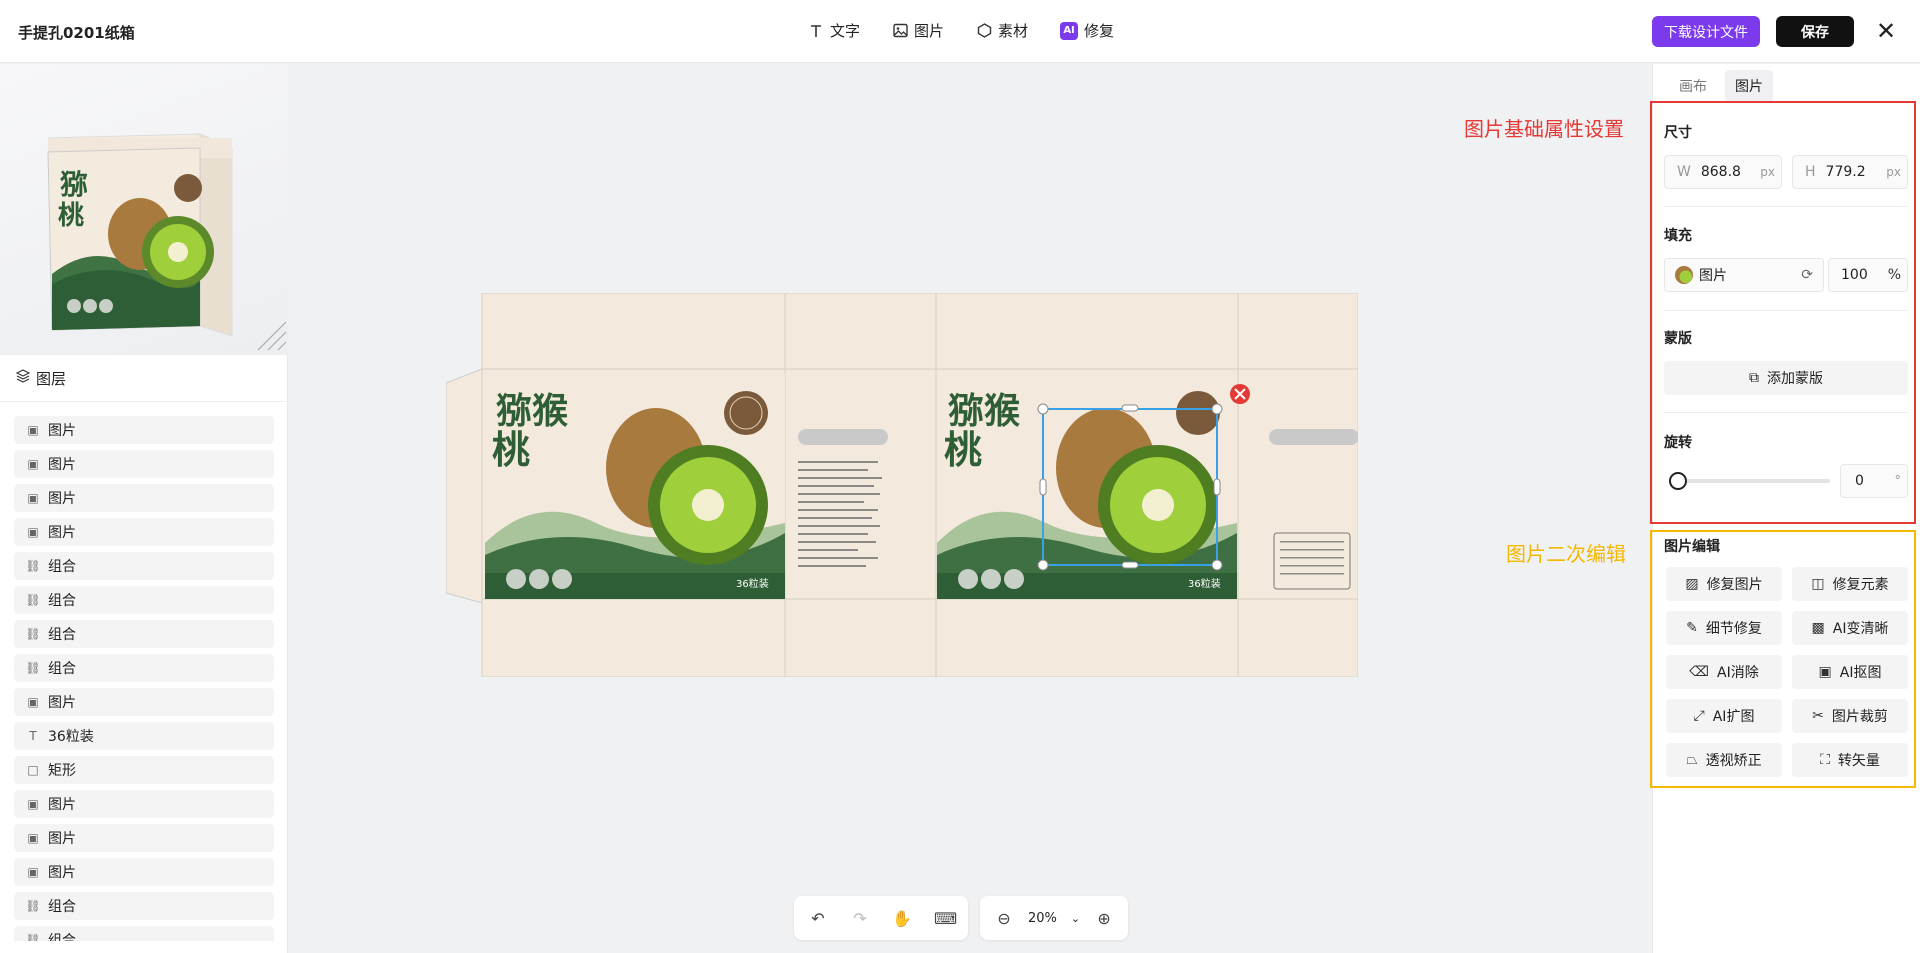 This screenshot has width=1920, height=953. What do you see at coordinates (1818, 716) in the screenshot?
I see `scissors-icon: ✂` at bounding box center [1818, 716].